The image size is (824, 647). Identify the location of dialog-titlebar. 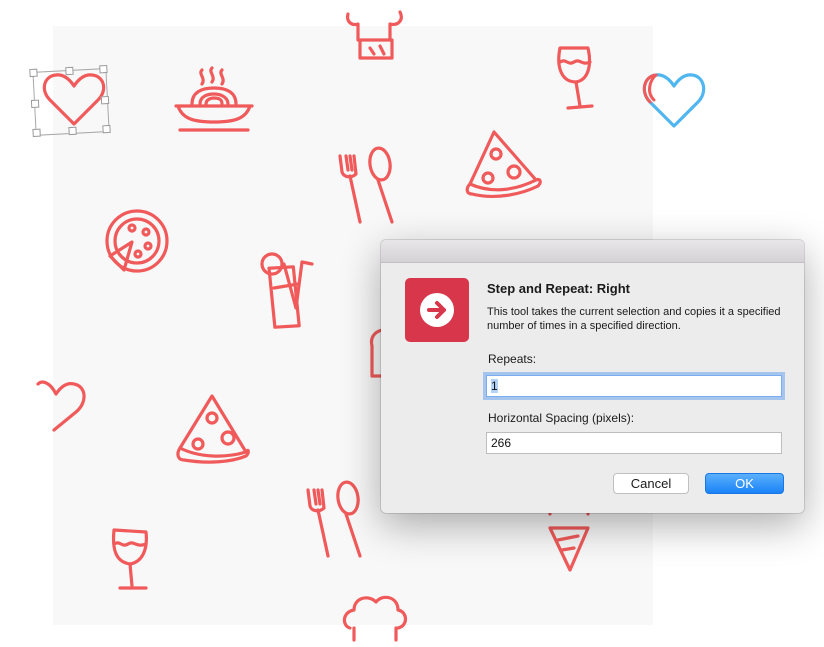
(592, 251).